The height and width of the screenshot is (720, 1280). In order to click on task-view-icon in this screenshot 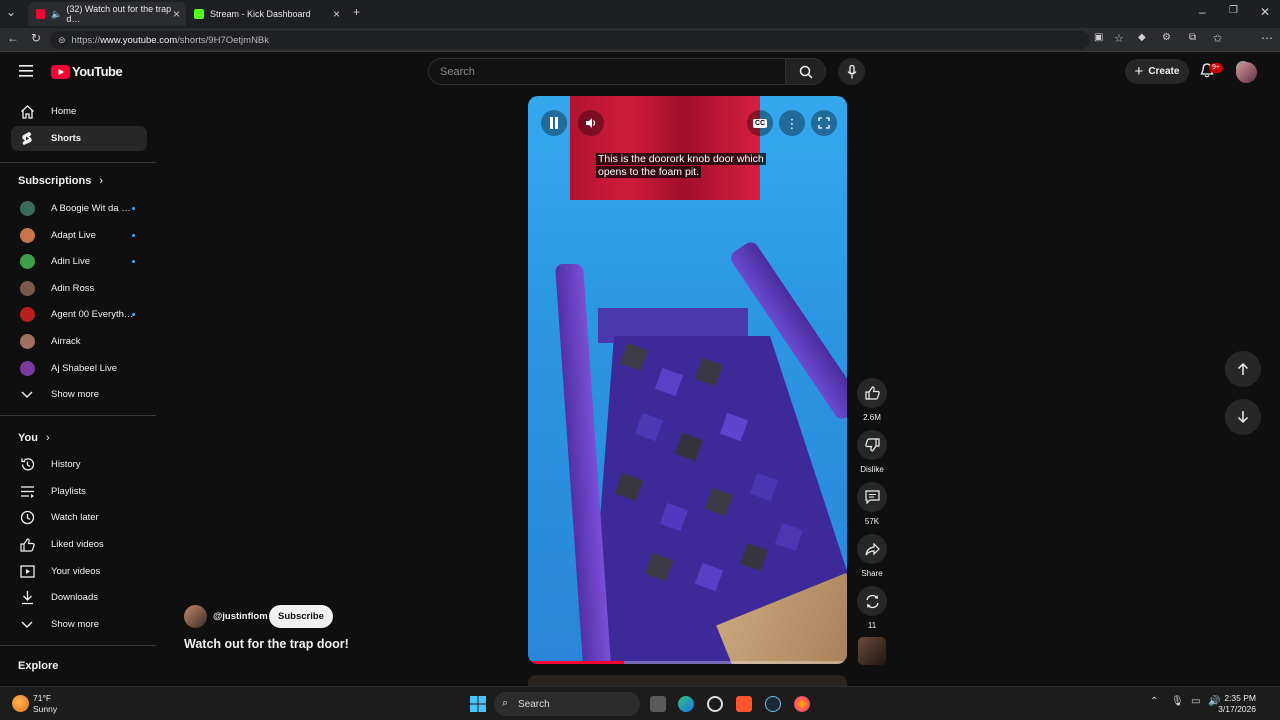, I will do `click(658, 704)`.